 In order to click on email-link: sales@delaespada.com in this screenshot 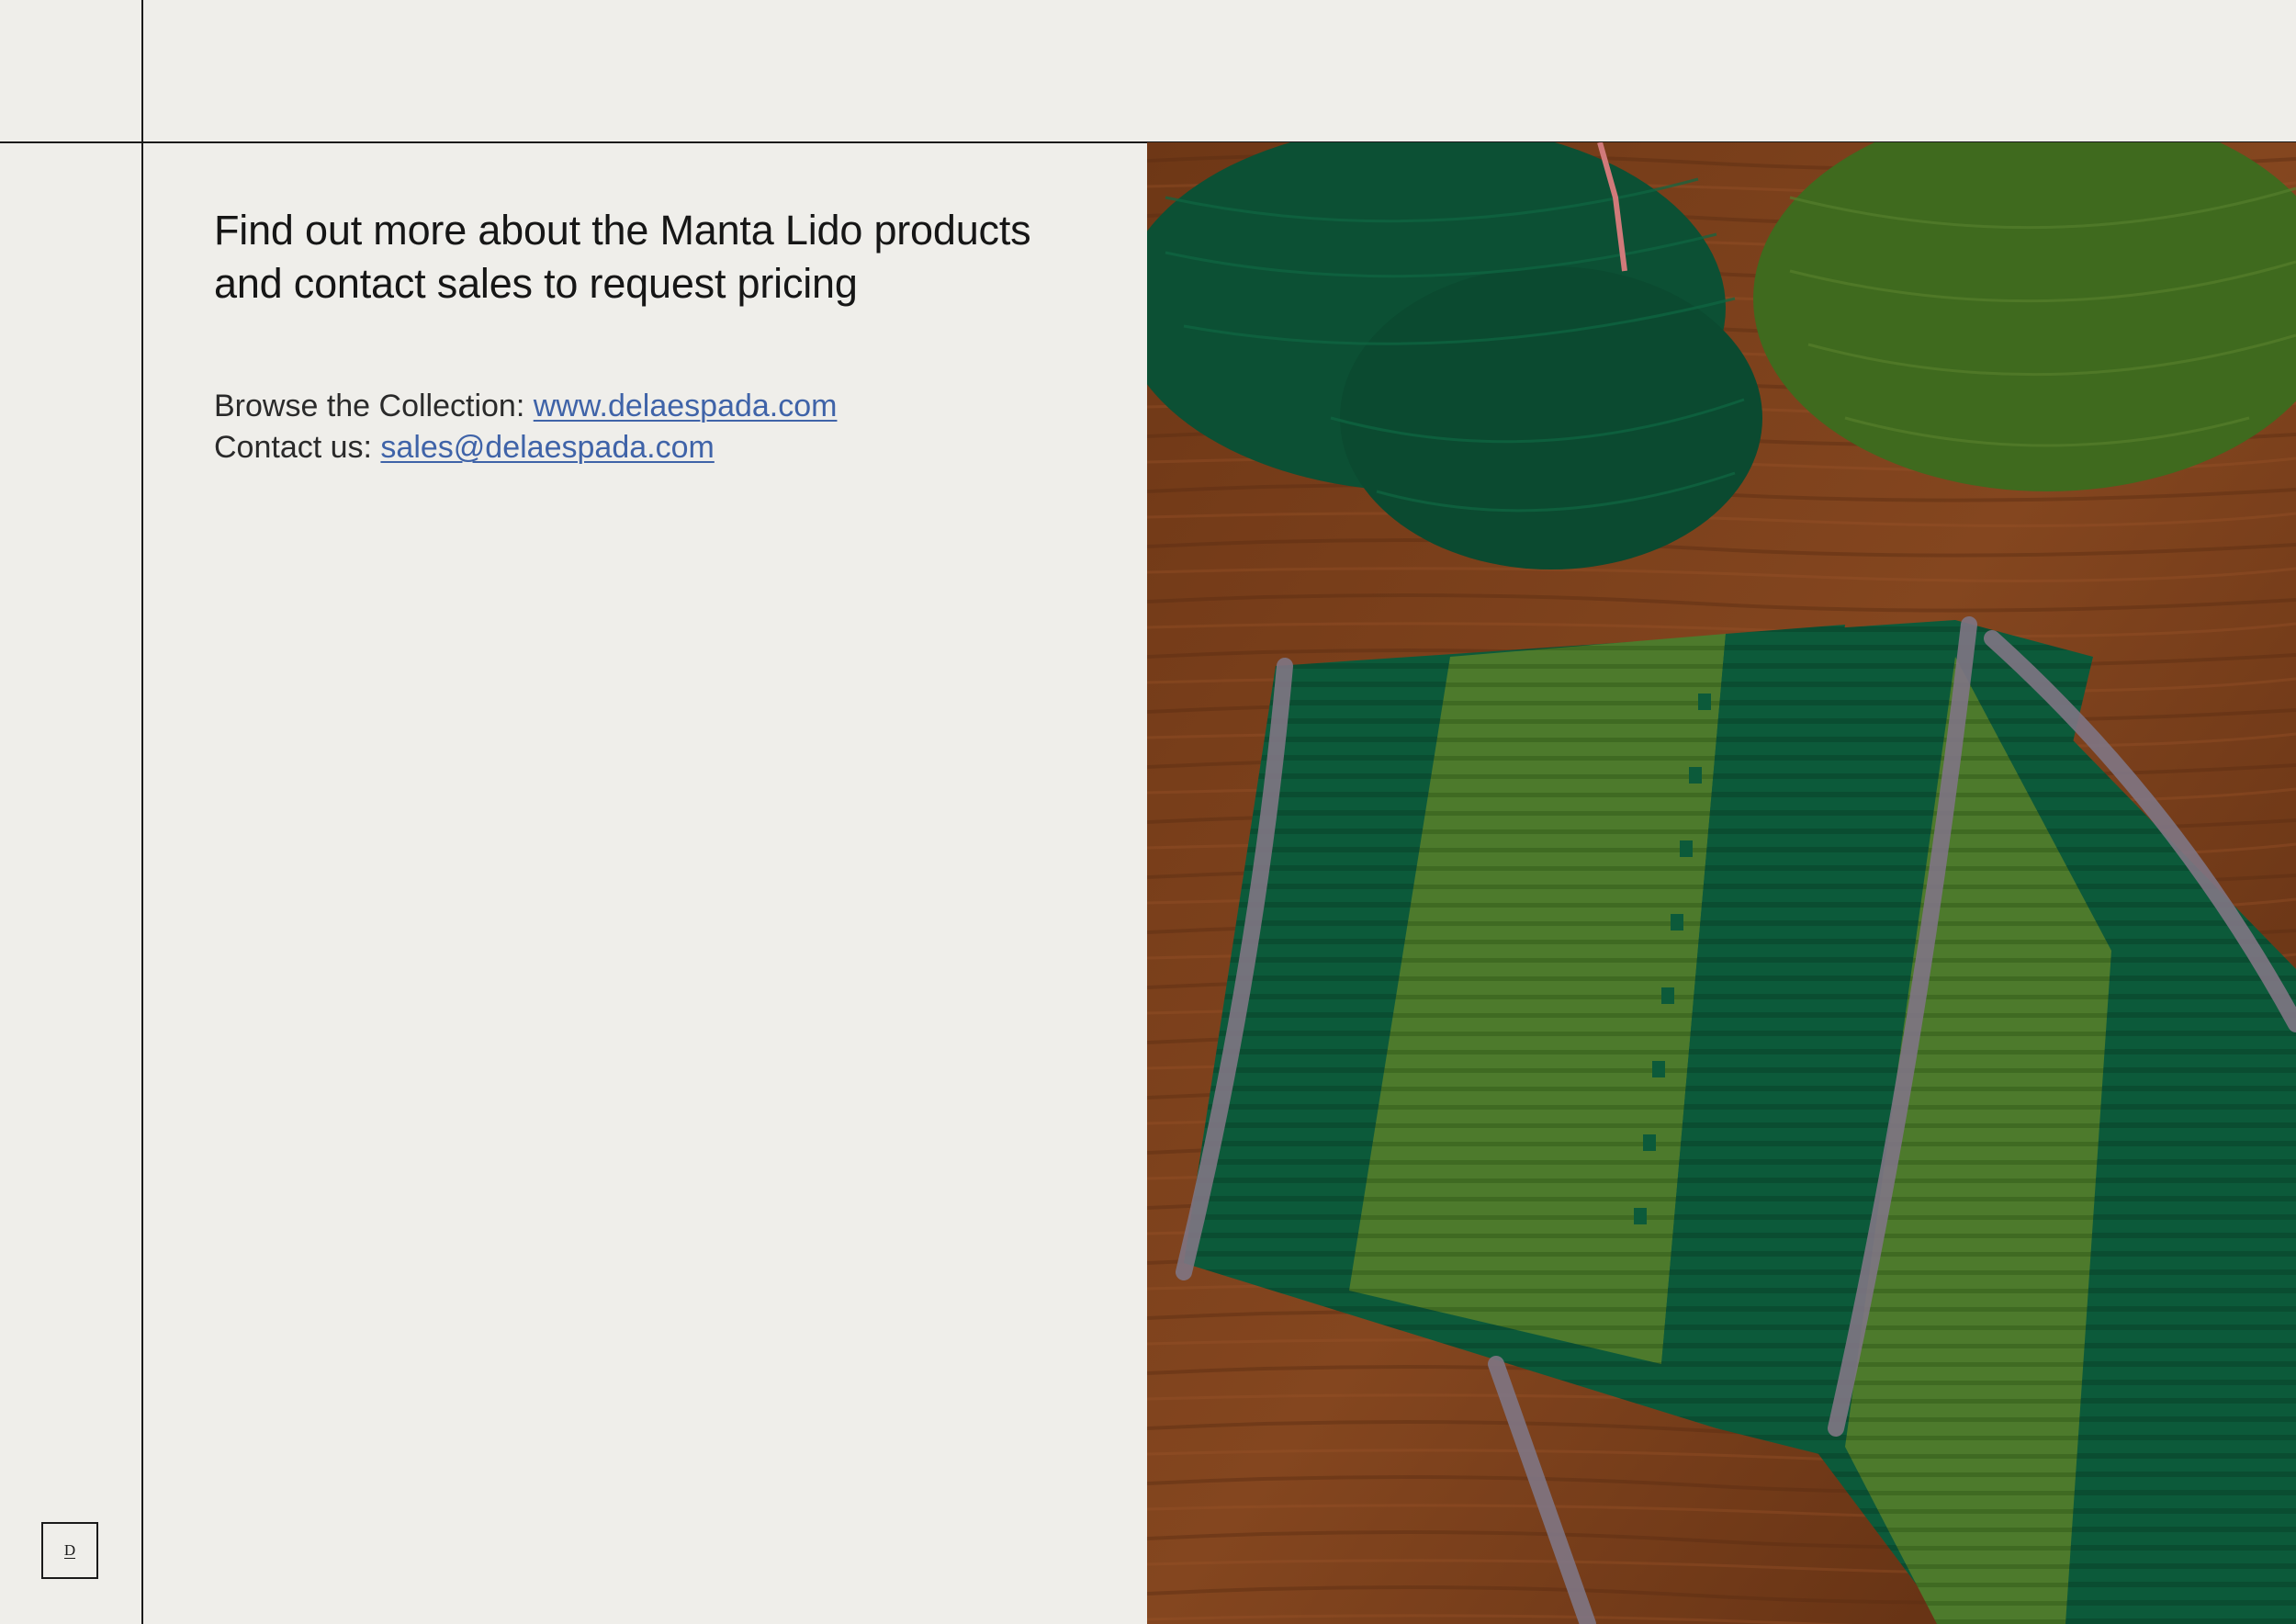, I will do `click(547, 447)`.